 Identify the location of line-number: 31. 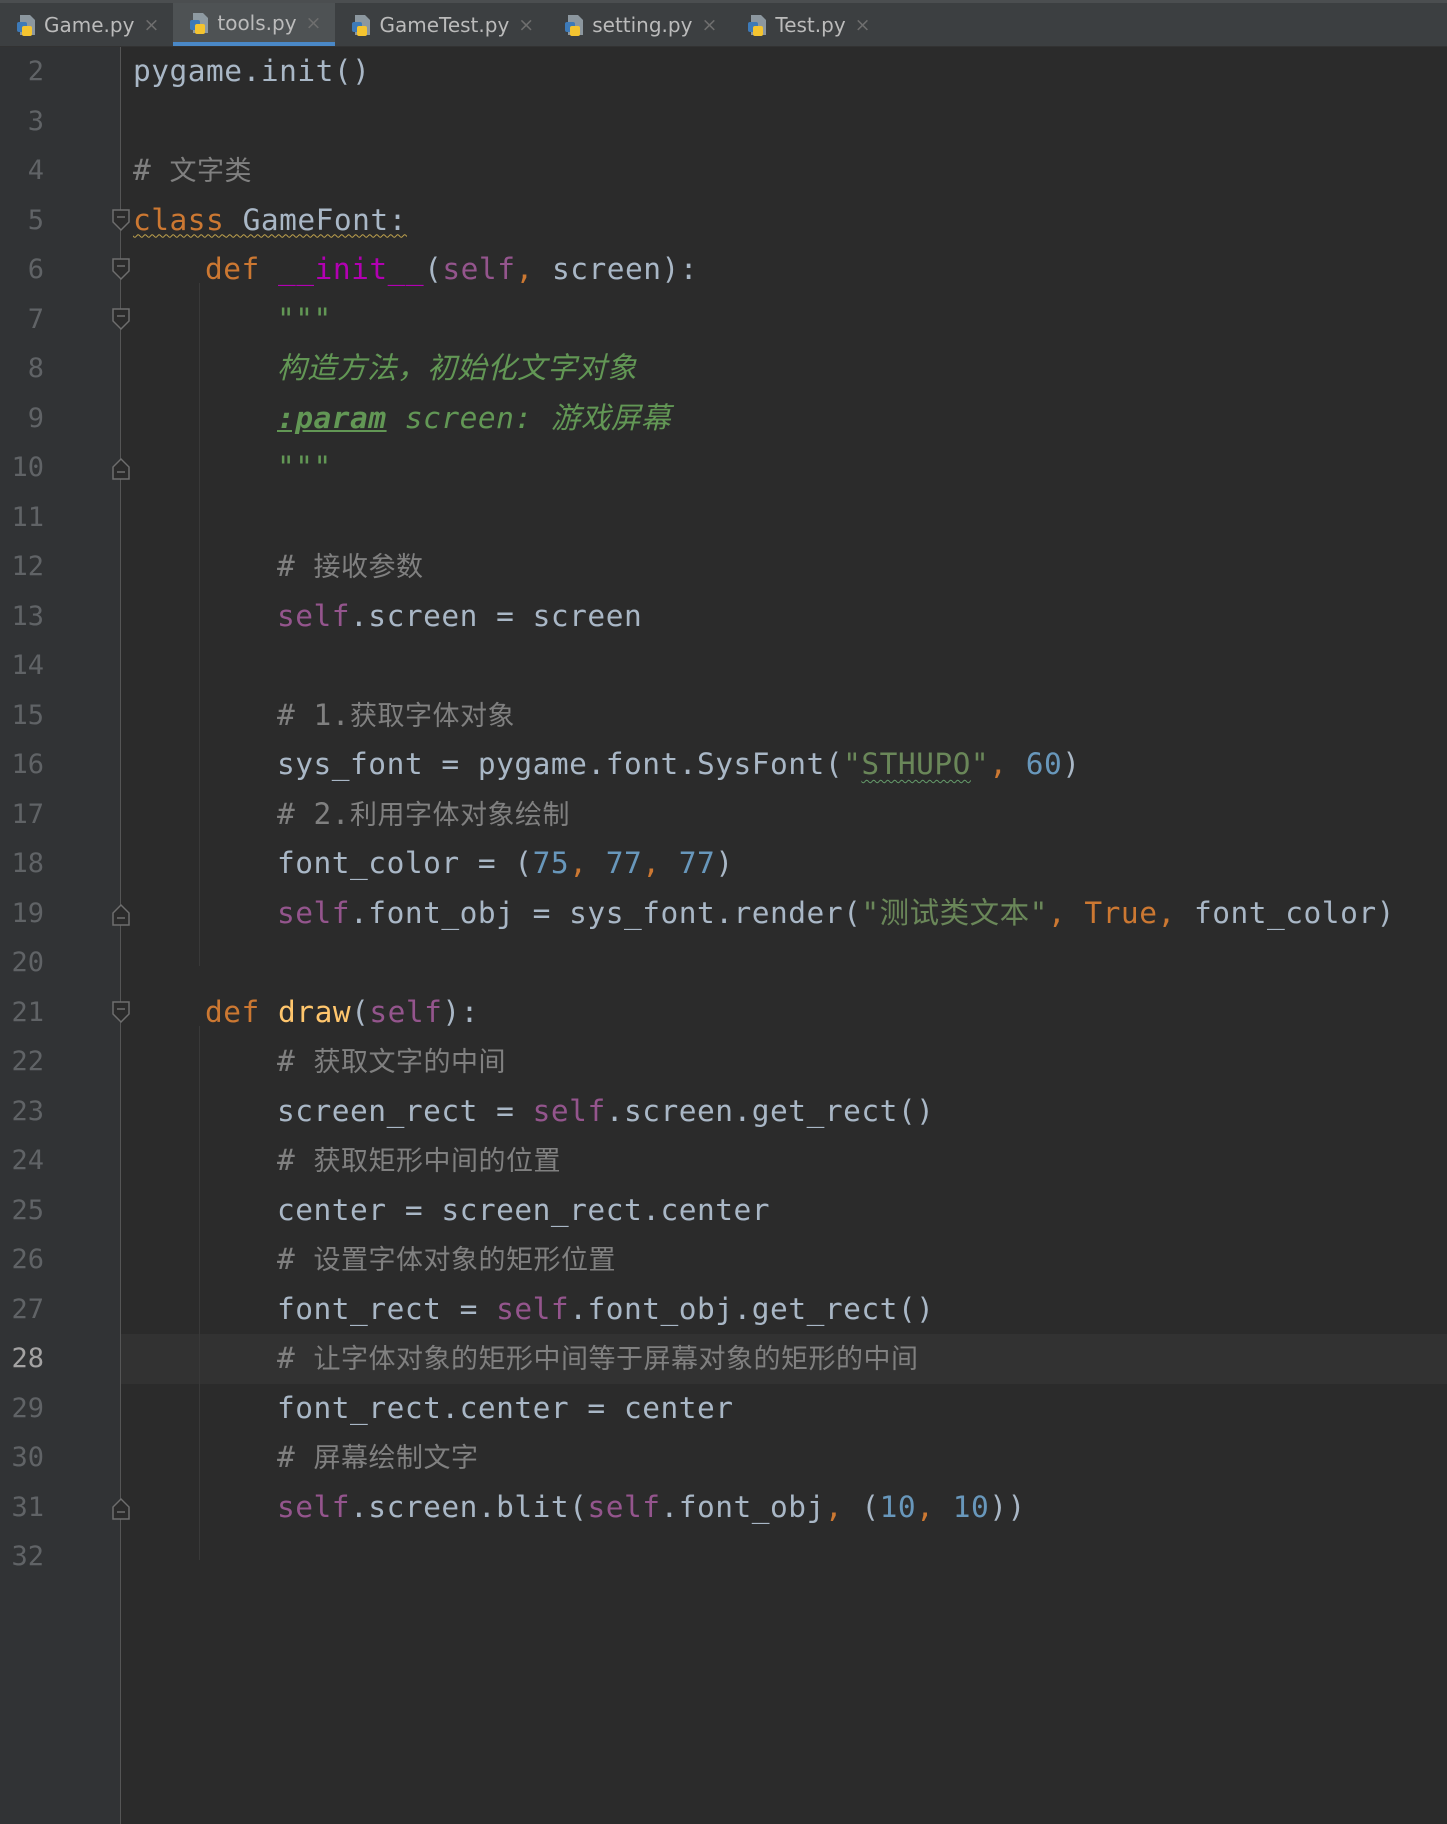
(27, 1507).